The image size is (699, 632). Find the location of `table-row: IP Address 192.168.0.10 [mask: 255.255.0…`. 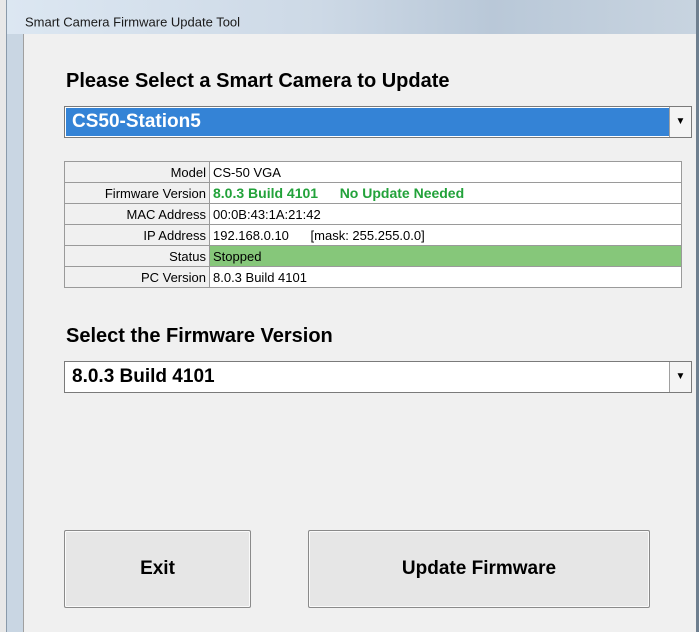

table-row: IP Address 192.168.0.10 [mask: 255.255.0… is located at coordinates (373, 235).